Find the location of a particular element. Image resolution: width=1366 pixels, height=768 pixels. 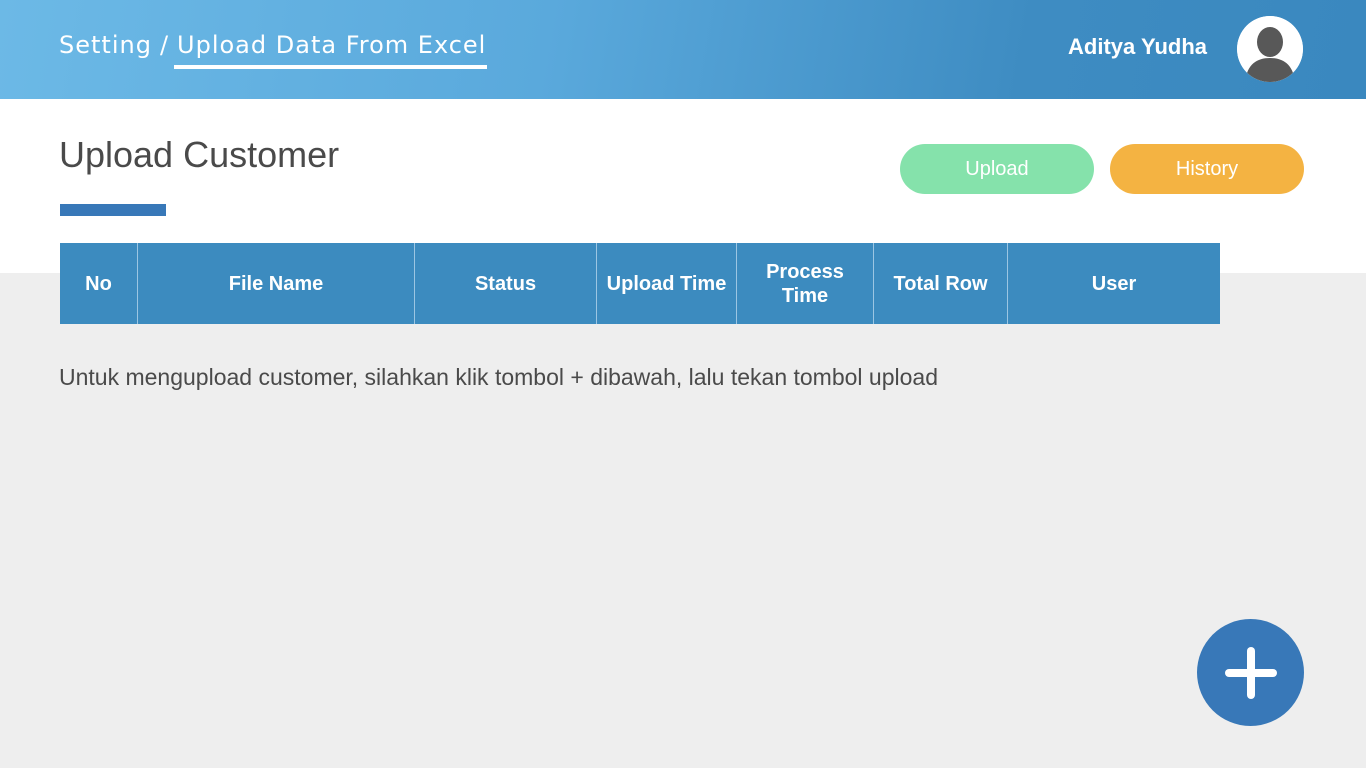

column-header-total-row: Total Row is located at coordinates (941, 283).